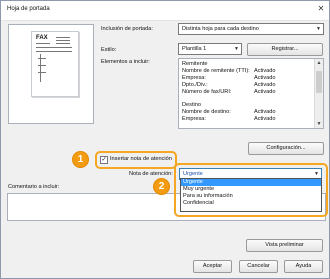 The height and width of the screenshot is (279, 330). Describe the element at coordinates (42, 38) in the screenshot. I see `fax-heading: FAX` at that location.